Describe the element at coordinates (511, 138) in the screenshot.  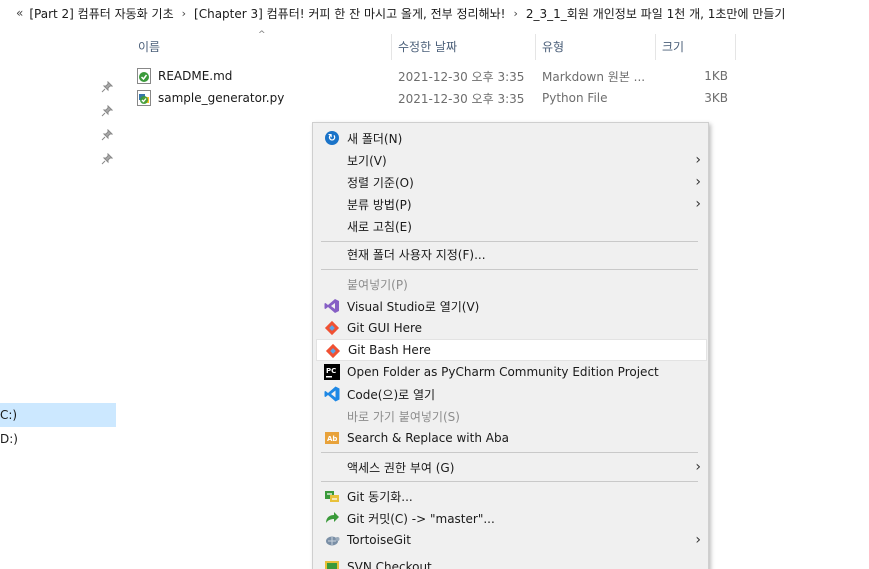
I see `menu-item-new-folder: ↻ 새 폴더(N)` at that location.